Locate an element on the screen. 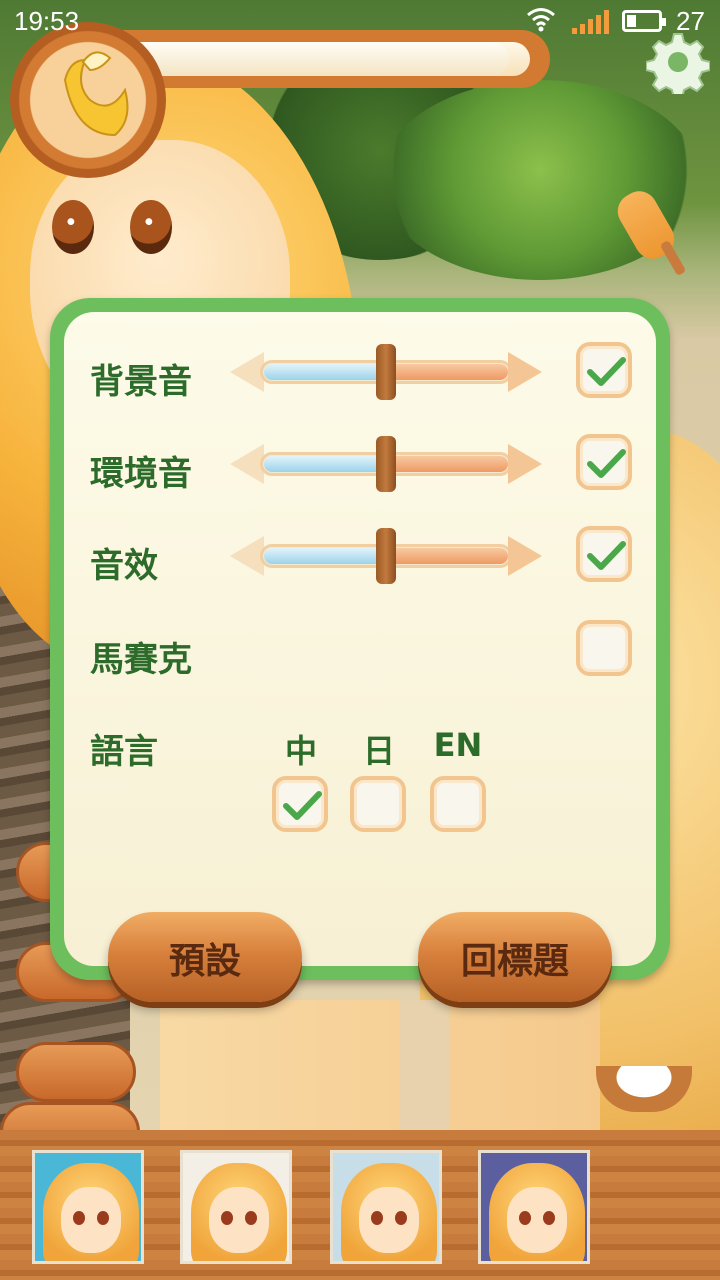  return-to-title-button-label: 回標題 is located at coordinates (514, 961).